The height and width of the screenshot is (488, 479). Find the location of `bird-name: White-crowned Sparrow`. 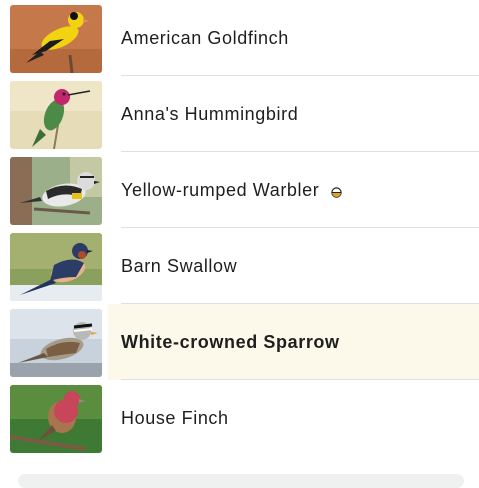

bird-name: White-crowned Sparrow is located at coordinates (230, 341).